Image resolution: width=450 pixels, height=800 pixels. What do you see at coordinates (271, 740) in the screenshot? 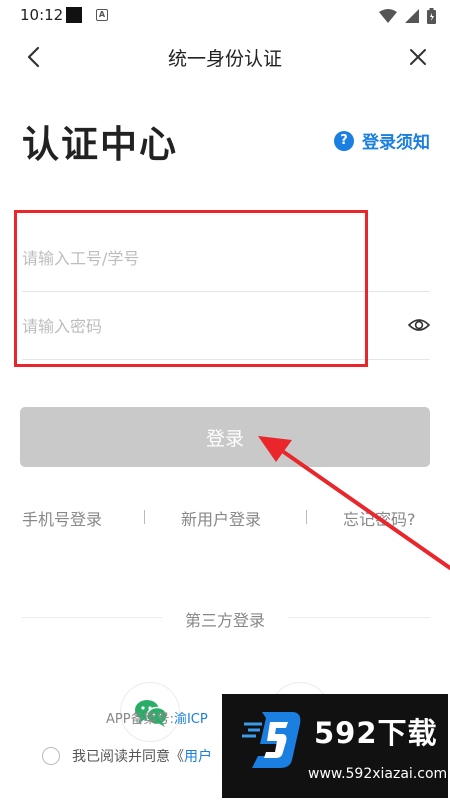
I see `watermark-logo-icon` at bounding box center [271, 740].